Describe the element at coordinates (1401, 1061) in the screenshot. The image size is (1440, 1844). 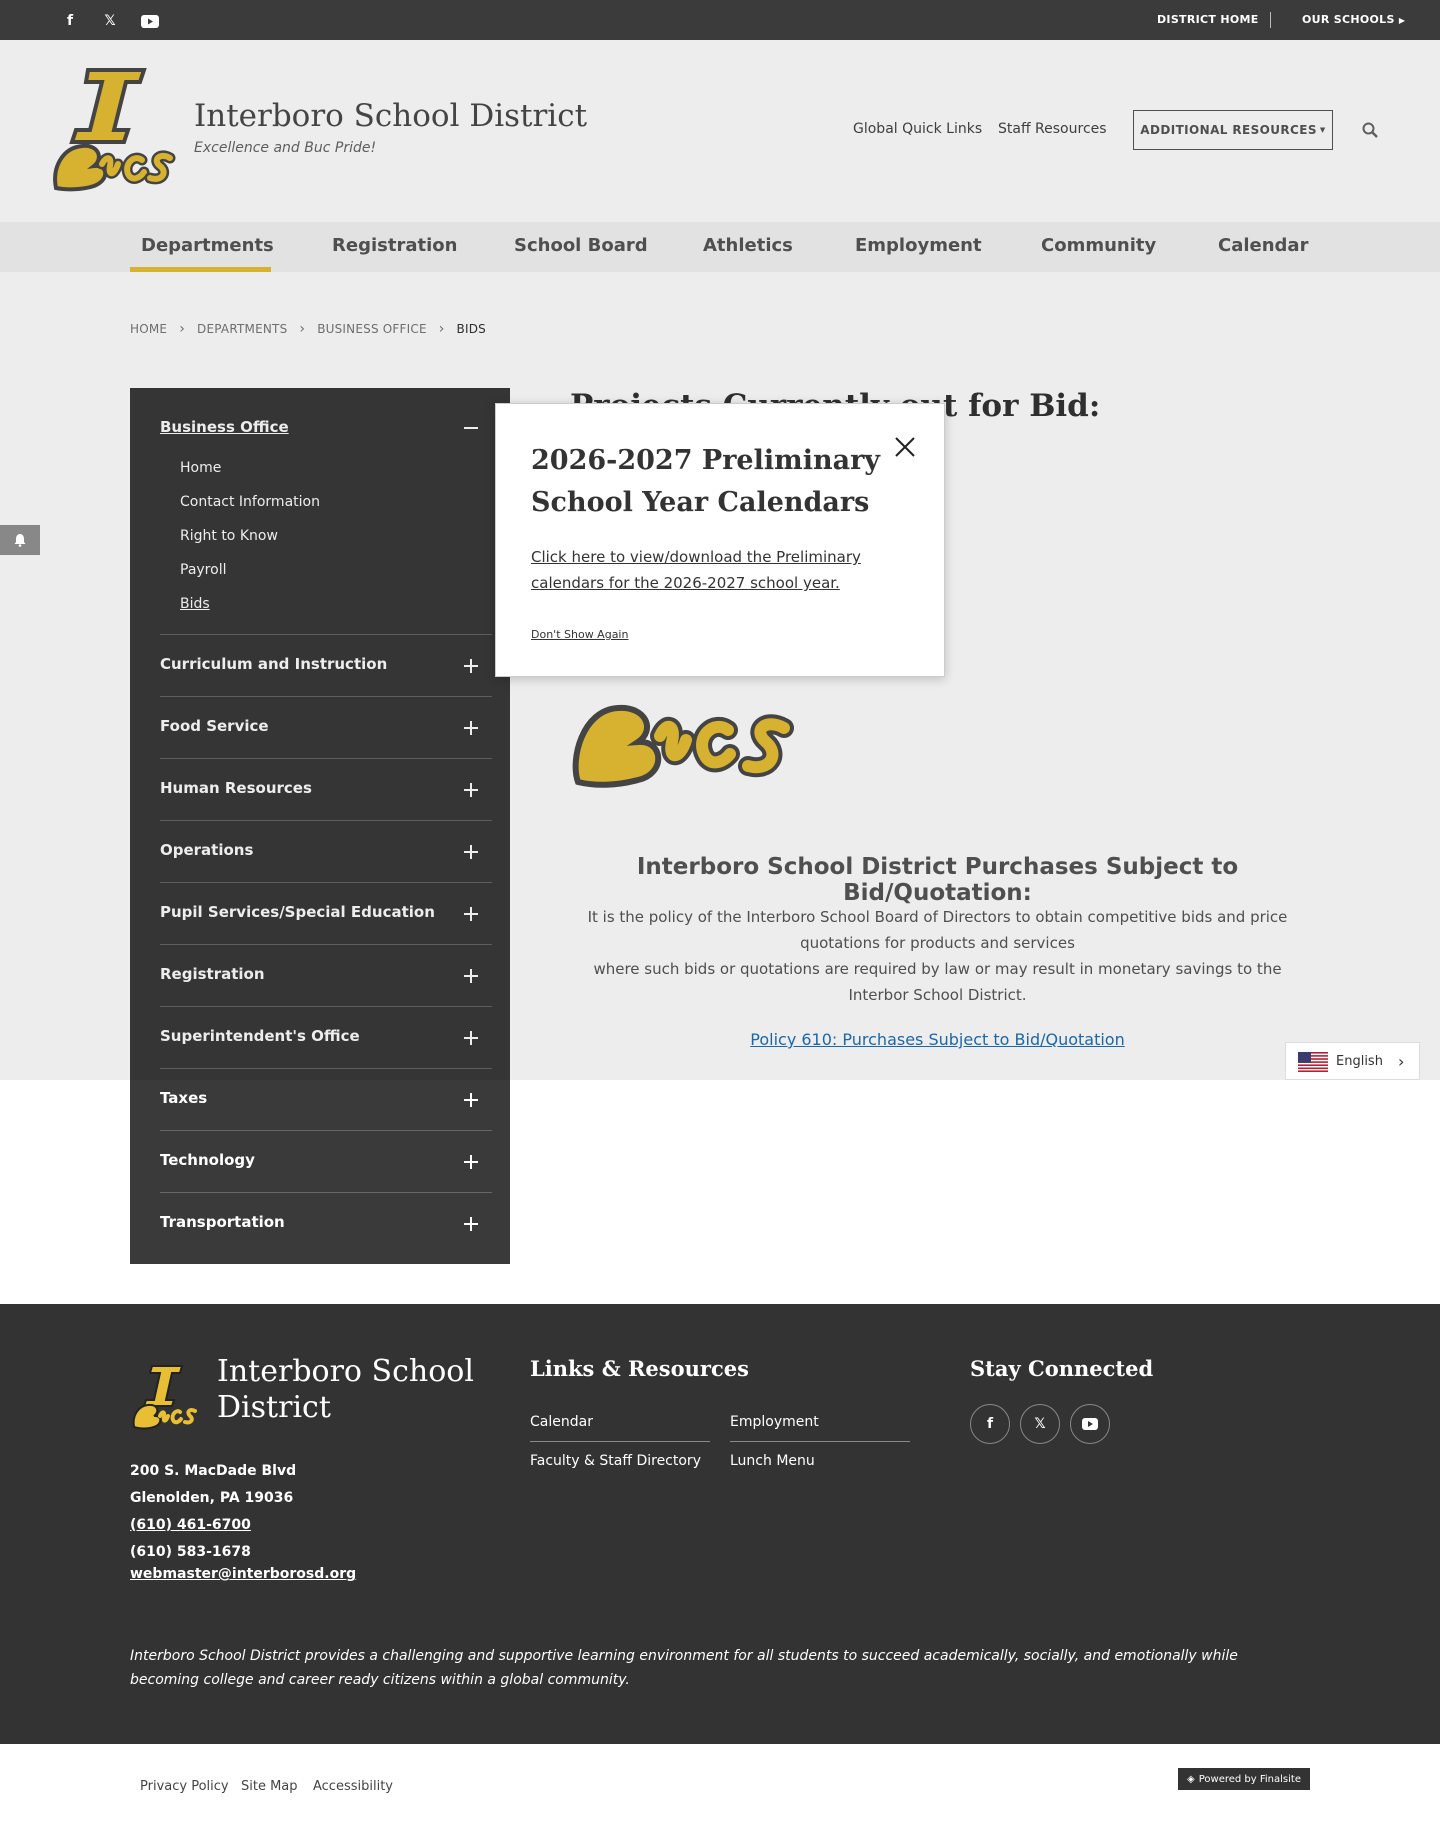
I see `chevron-right-icon: ›` at that location.